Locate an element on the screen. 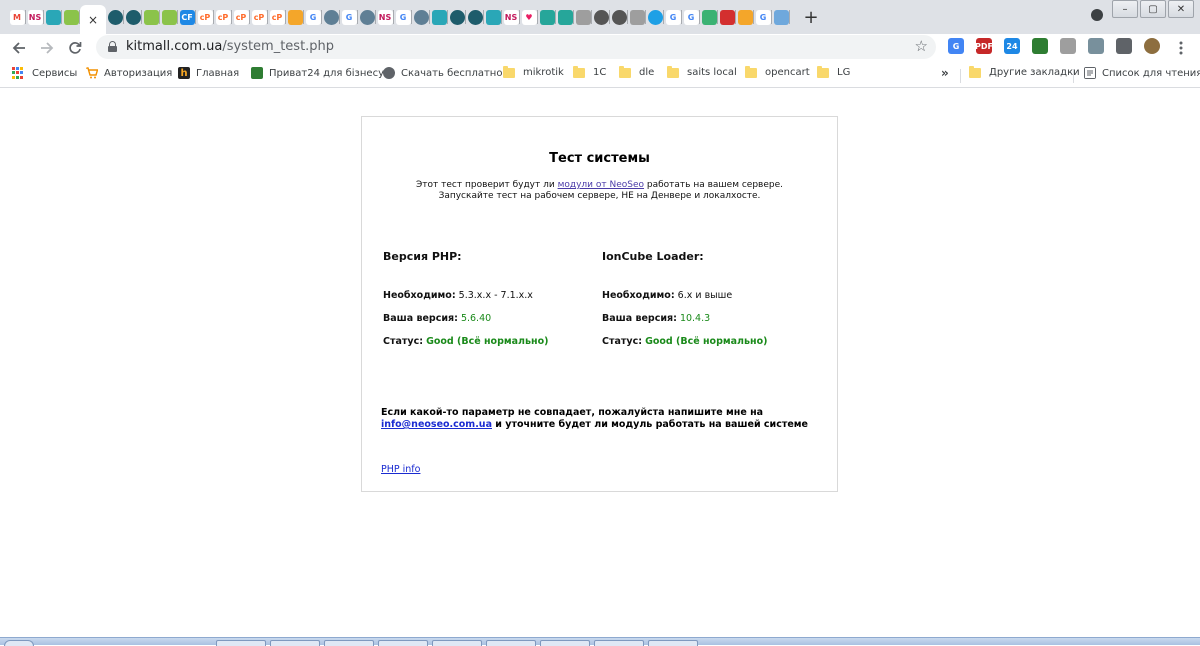  bookmark-folder-lg: LG is located at coordinates (833, 71).